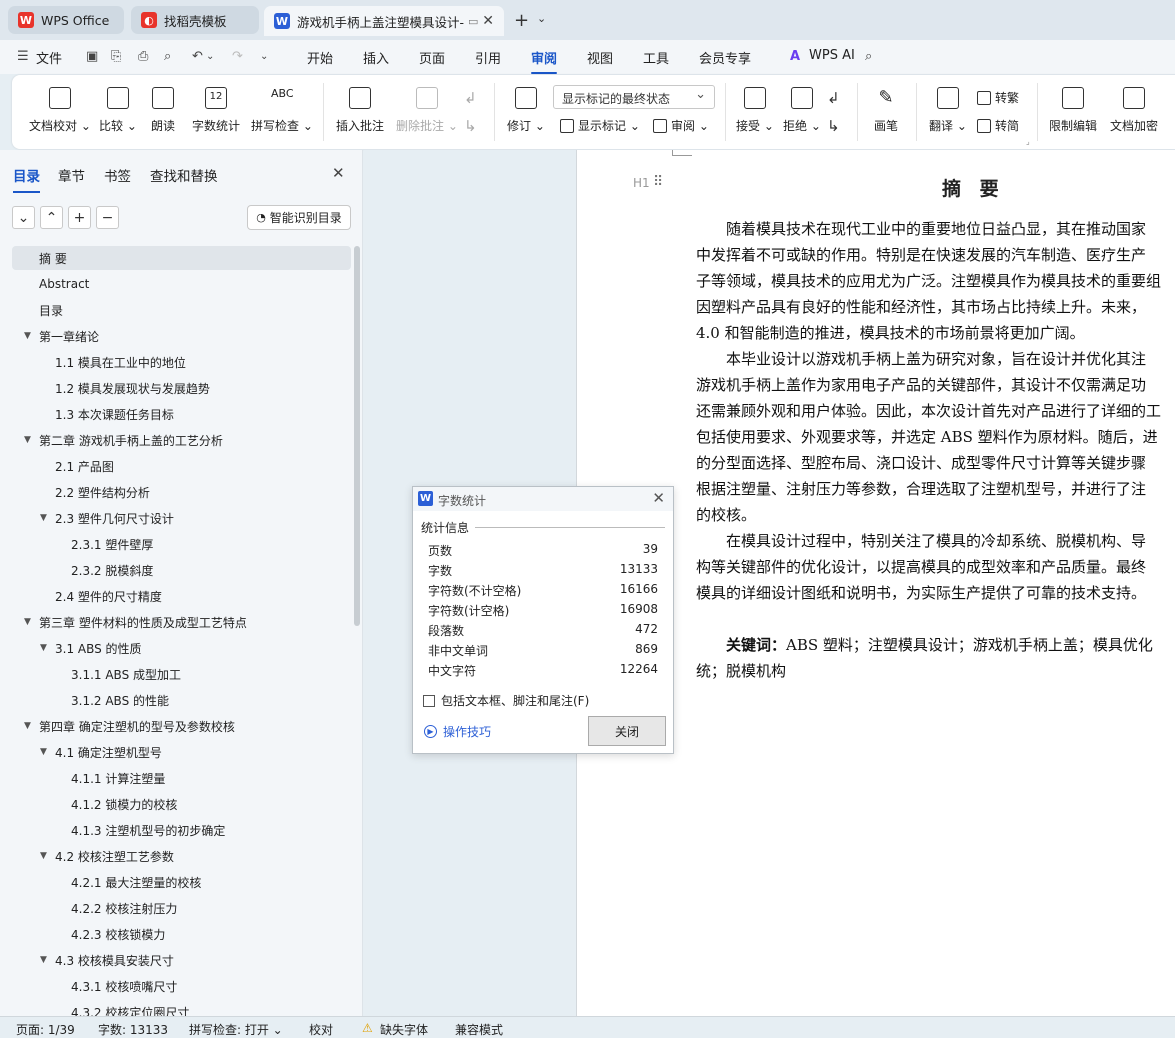  What do you see at coordinates (51, 217) in the screenshot?
I see `expand-up-button: ⌃` at bounding box center [51, 217].